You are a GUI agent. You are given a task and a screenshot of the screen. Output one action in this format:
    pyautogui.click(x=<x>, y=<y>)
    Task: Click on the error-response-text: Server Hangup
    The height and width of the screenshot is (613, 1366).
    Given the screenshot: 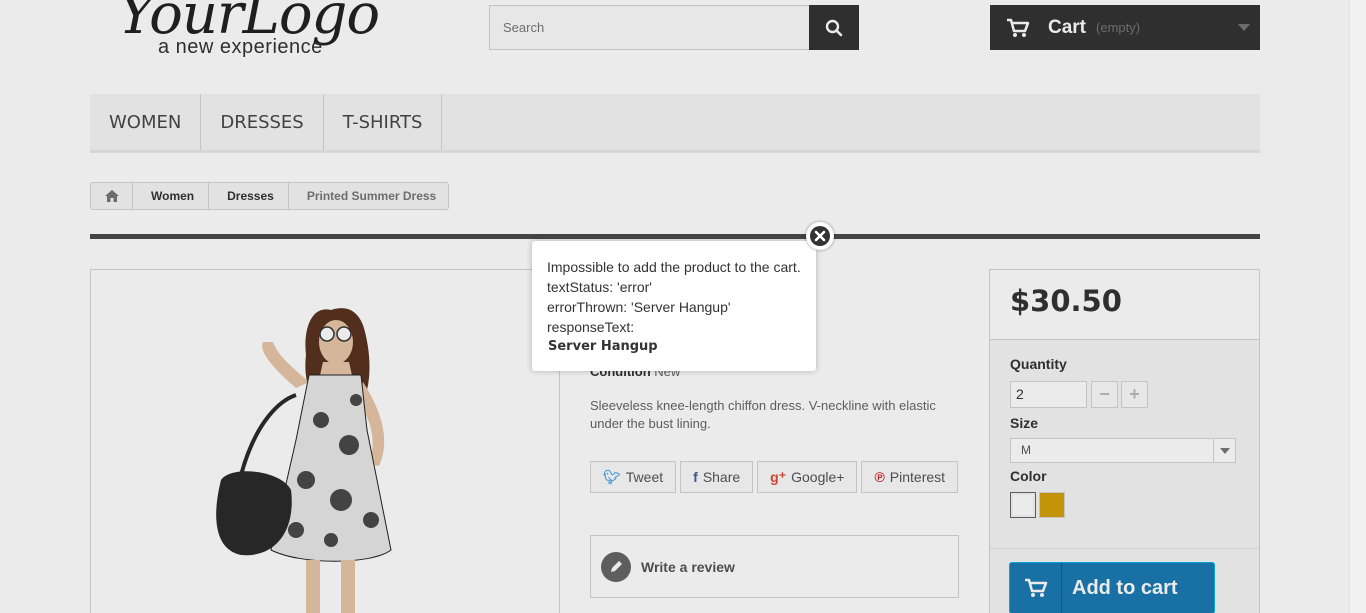 What is the action you would take?
    pyautogui.click(x=603, y=346)
    